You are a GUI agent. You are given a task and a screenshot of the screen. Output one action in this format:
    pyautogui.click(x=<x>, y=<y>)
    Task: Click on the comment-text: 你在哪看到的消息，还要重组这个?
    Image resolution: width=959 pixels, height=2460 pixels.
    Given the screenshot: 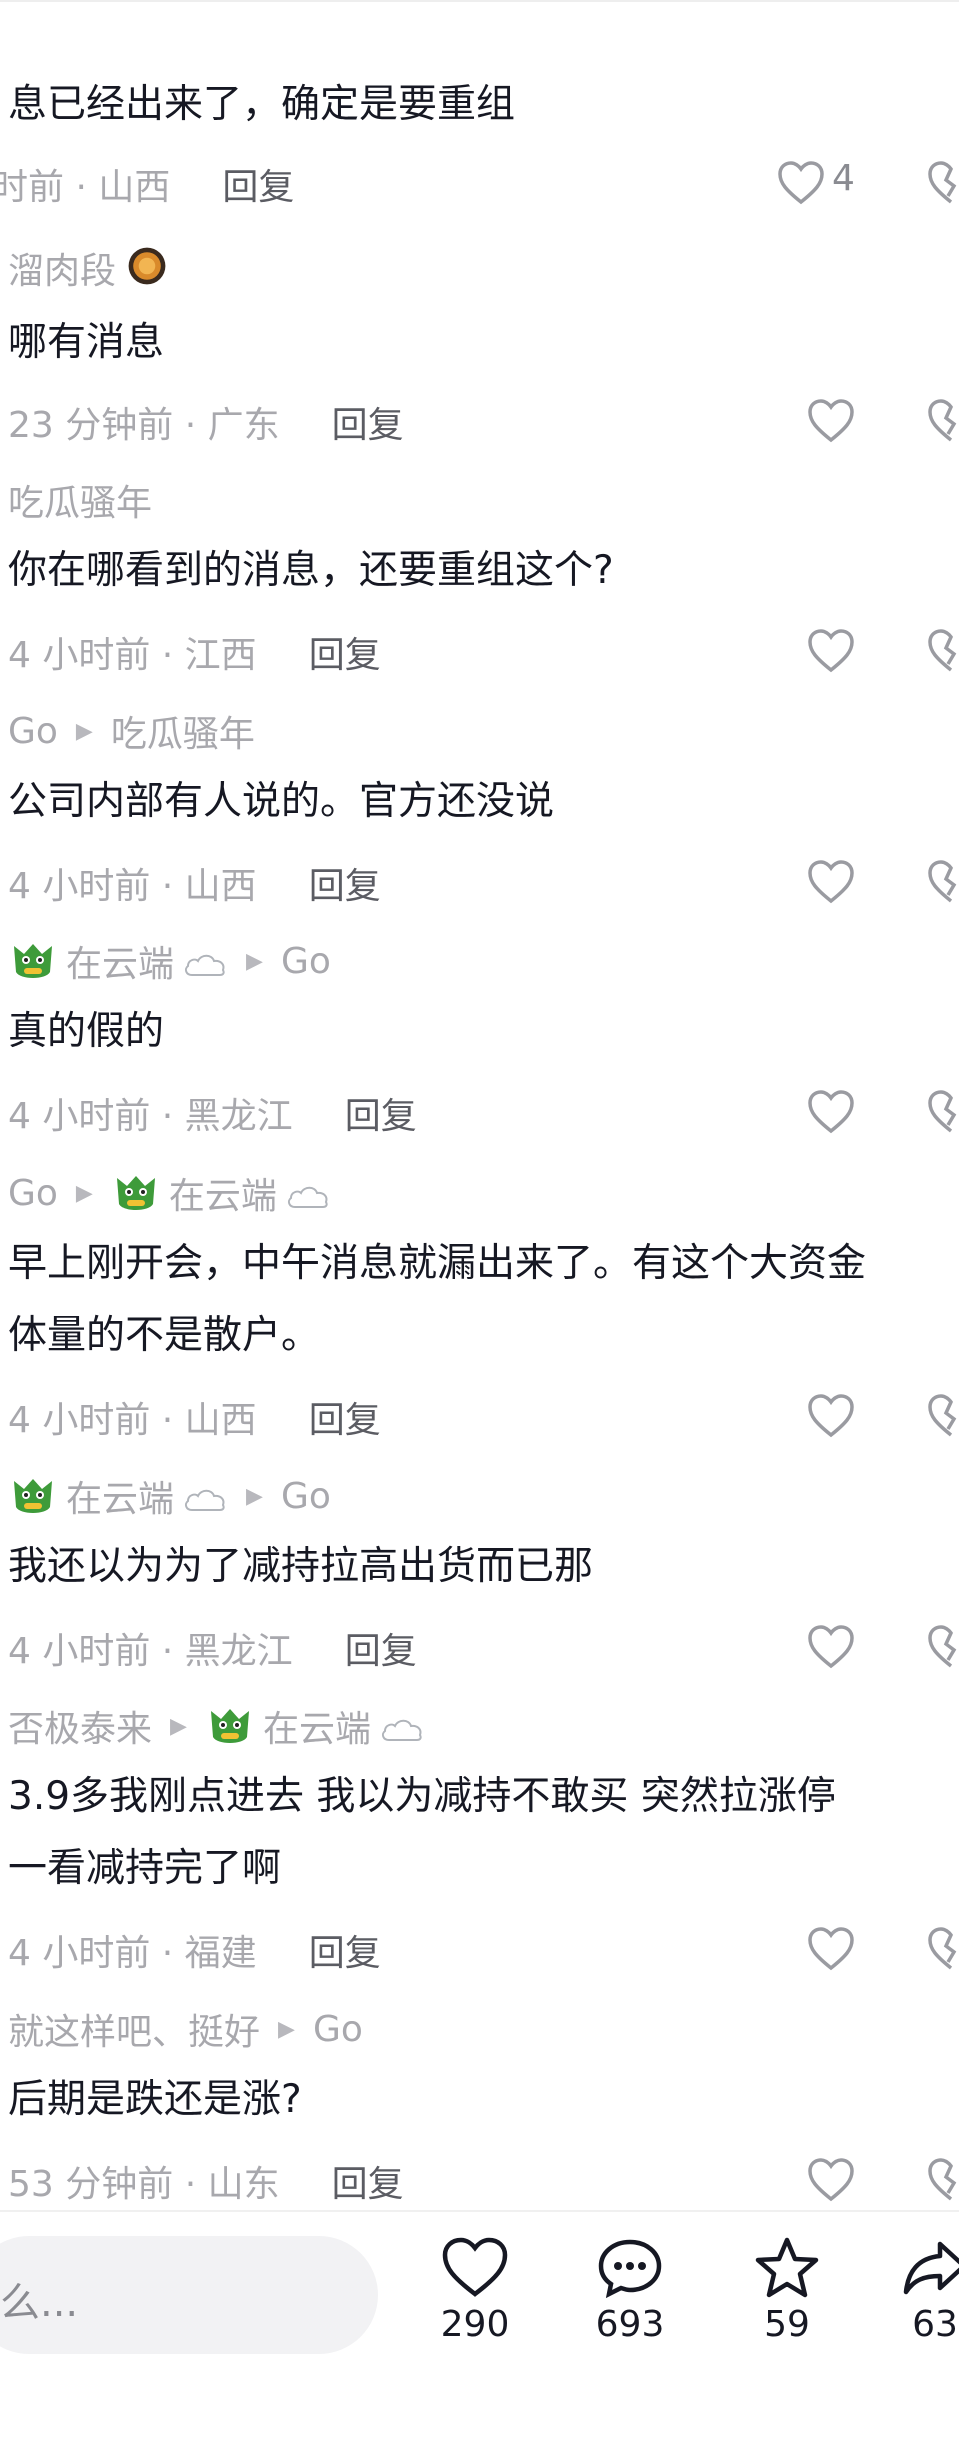 What is the action you would take?
    pyautogui.click(x=311, y=570)
    